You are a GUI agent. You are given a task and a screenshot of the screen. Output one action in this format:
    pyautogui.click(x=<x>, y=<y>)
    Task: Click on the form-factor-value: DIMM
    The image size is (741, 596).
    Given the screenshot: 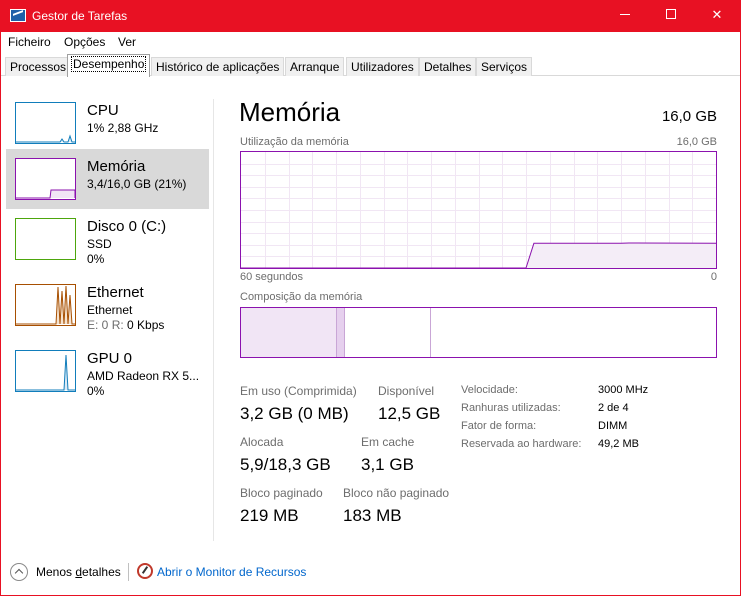 What is the action you would take?
    pyautogui.click(x=613, y=426)
    